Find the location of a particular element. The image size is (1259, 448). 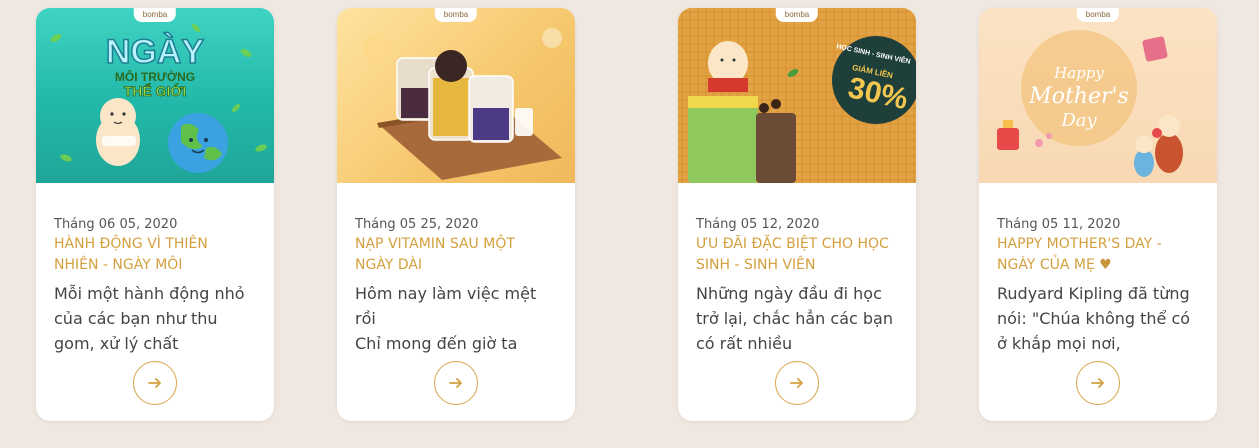

post-date: Tháng 05 25, 2020 is located at coordinates (417, 224).